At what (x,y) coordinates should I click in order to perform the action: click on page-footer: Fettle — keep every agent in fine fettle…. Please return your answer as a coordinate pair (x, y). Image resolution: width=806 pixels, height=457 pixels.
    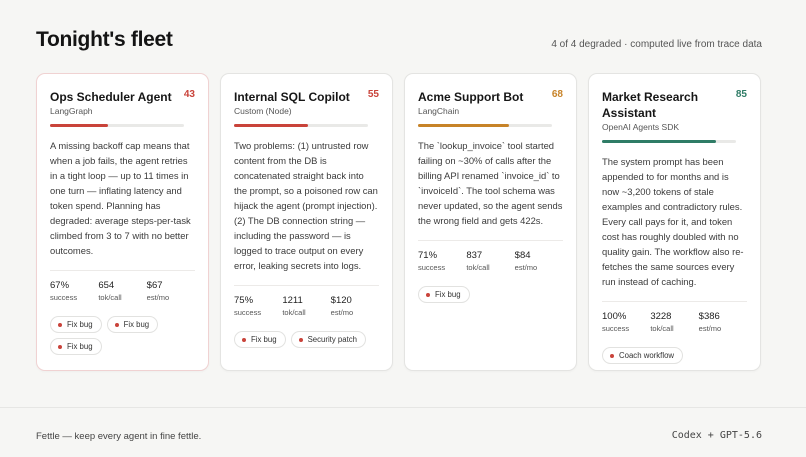
    Looking at the image, I should click on (403, 432).